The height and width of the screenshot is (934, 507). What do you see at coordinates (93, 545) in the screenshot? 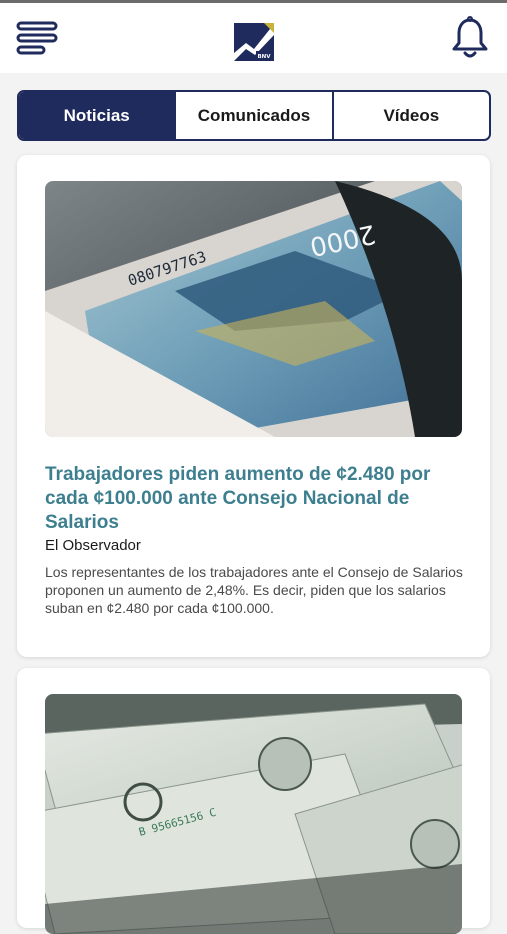
I see `news-source: El Observador` at bounding box center [93, 545].